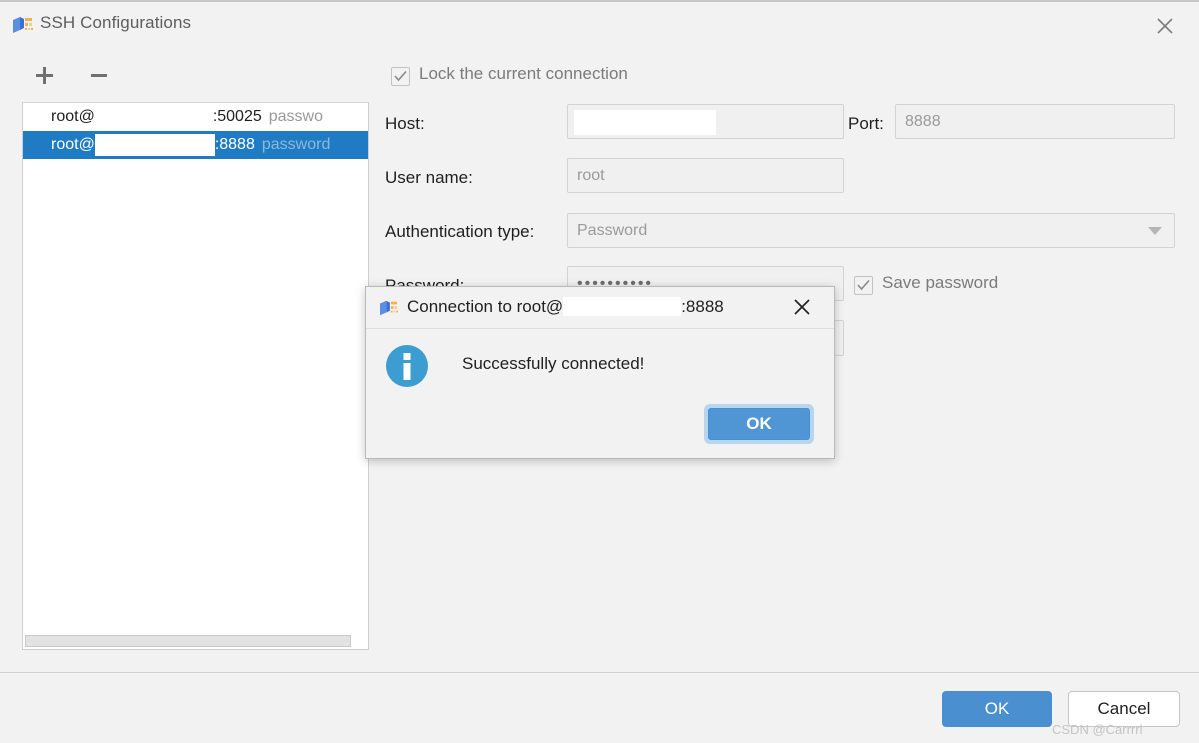 The image size is (1199, 743). I want to click on dialog-ok-label: OK, so click(759, 424).